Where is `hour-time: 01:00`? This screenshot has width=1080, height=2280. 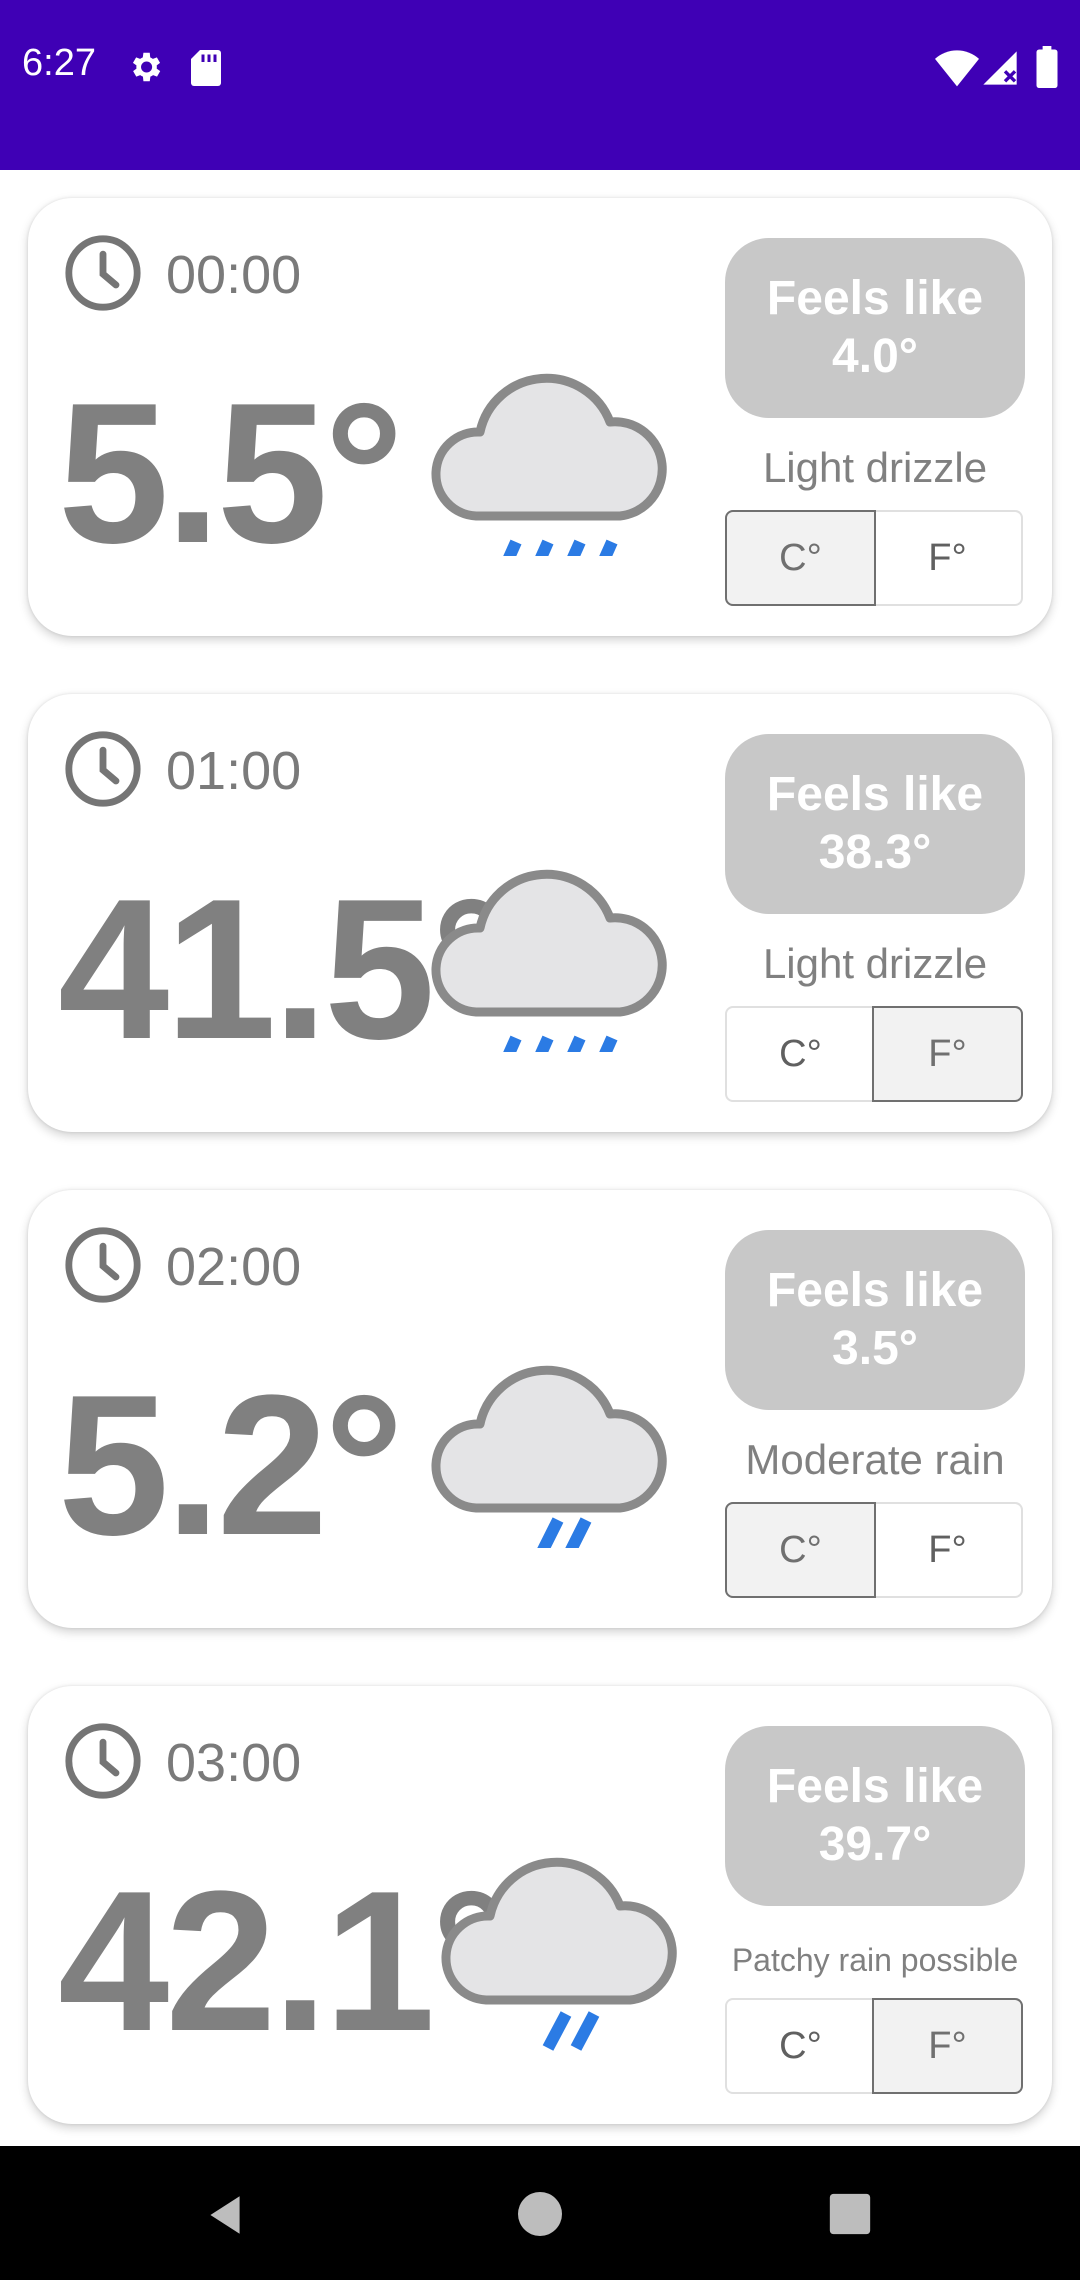 hour-time: 01:00 is located at coordinates (234, 771).